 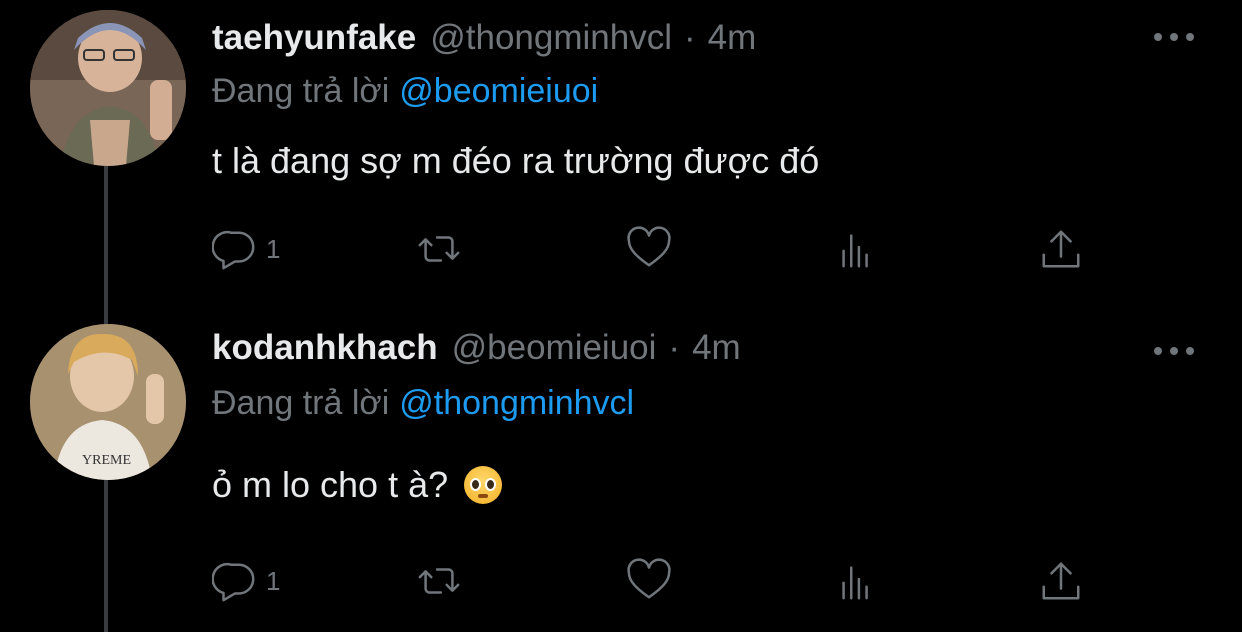 I want to click on svg-text: YREME, so click(x=106, y=460).